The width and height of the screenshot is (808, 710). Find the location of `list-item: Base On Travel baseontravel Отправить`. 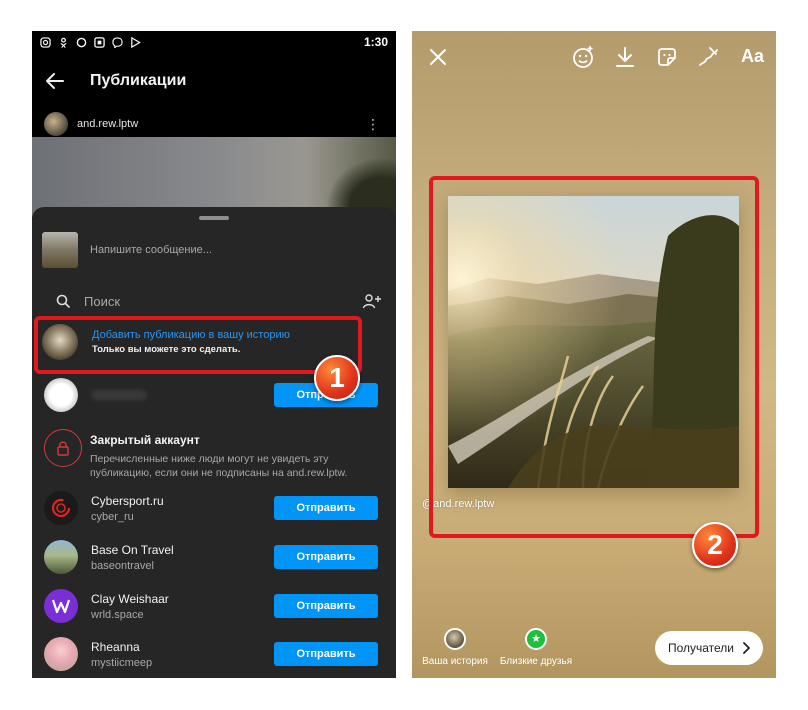

list-item: Base On Travel baseontravel Отправить is located at coordinates (214, 557).